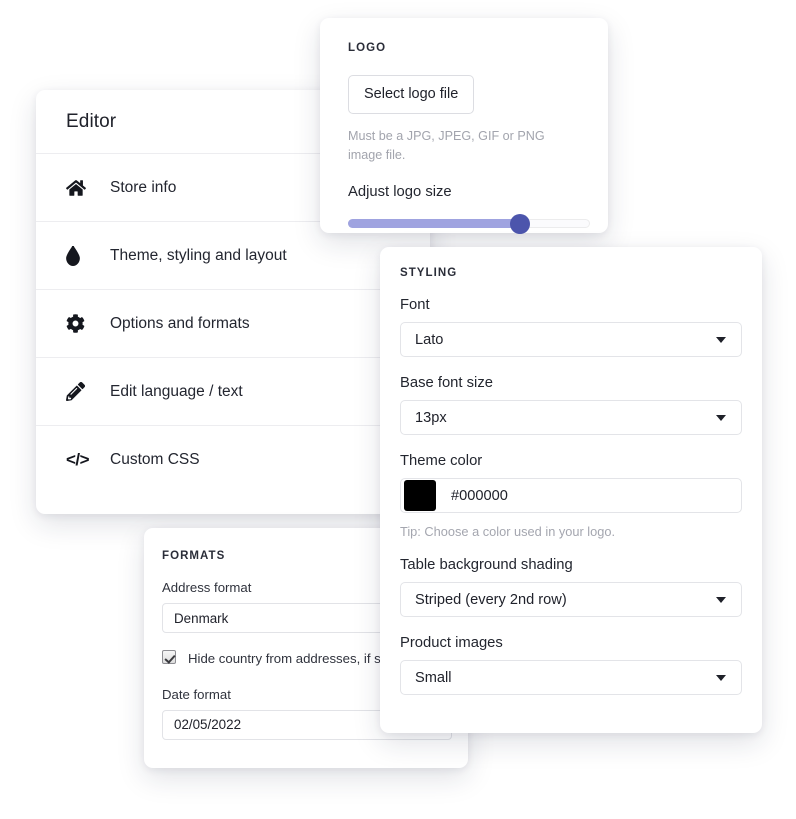  I want to click on page-title: Editor, so click(91, 121).